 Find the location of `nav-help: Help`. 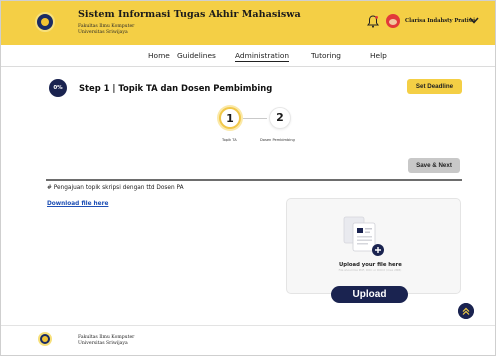

nav-help: Help is located at coordinates (378, 55).